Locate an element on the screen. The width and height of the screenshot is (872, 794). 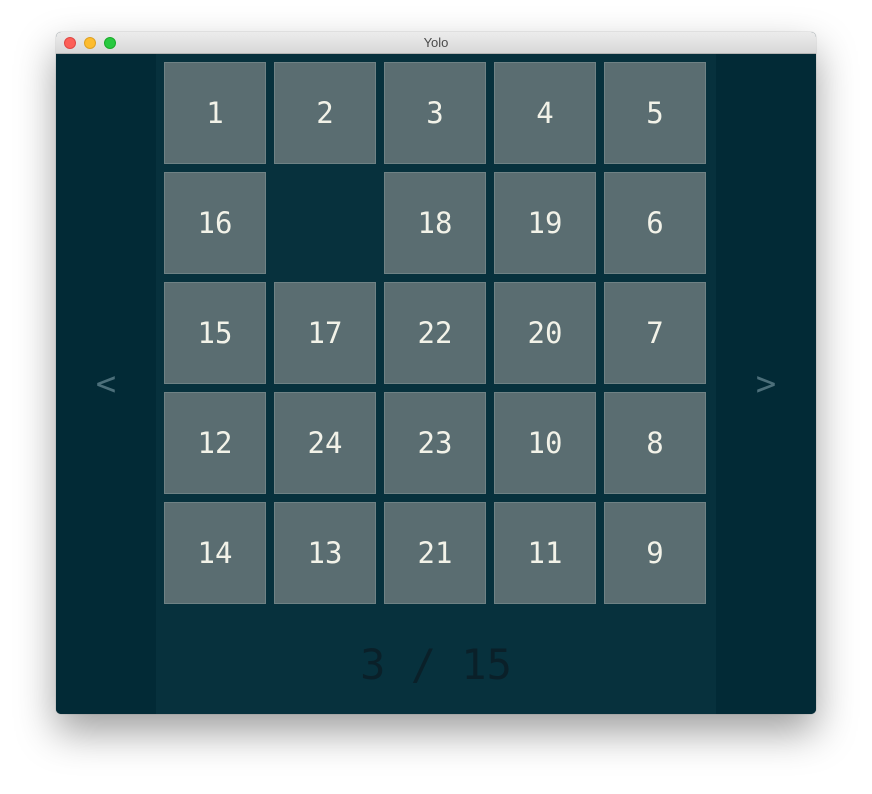
puzzle-tile: 20 is located at coordinates (545, 333).